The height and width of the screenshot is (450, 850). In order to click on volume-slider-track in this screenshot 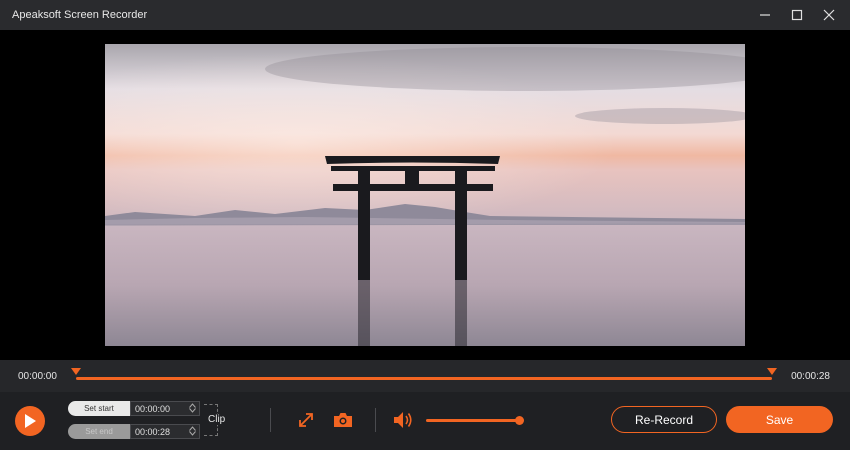, I will do `click(473, 420)`.